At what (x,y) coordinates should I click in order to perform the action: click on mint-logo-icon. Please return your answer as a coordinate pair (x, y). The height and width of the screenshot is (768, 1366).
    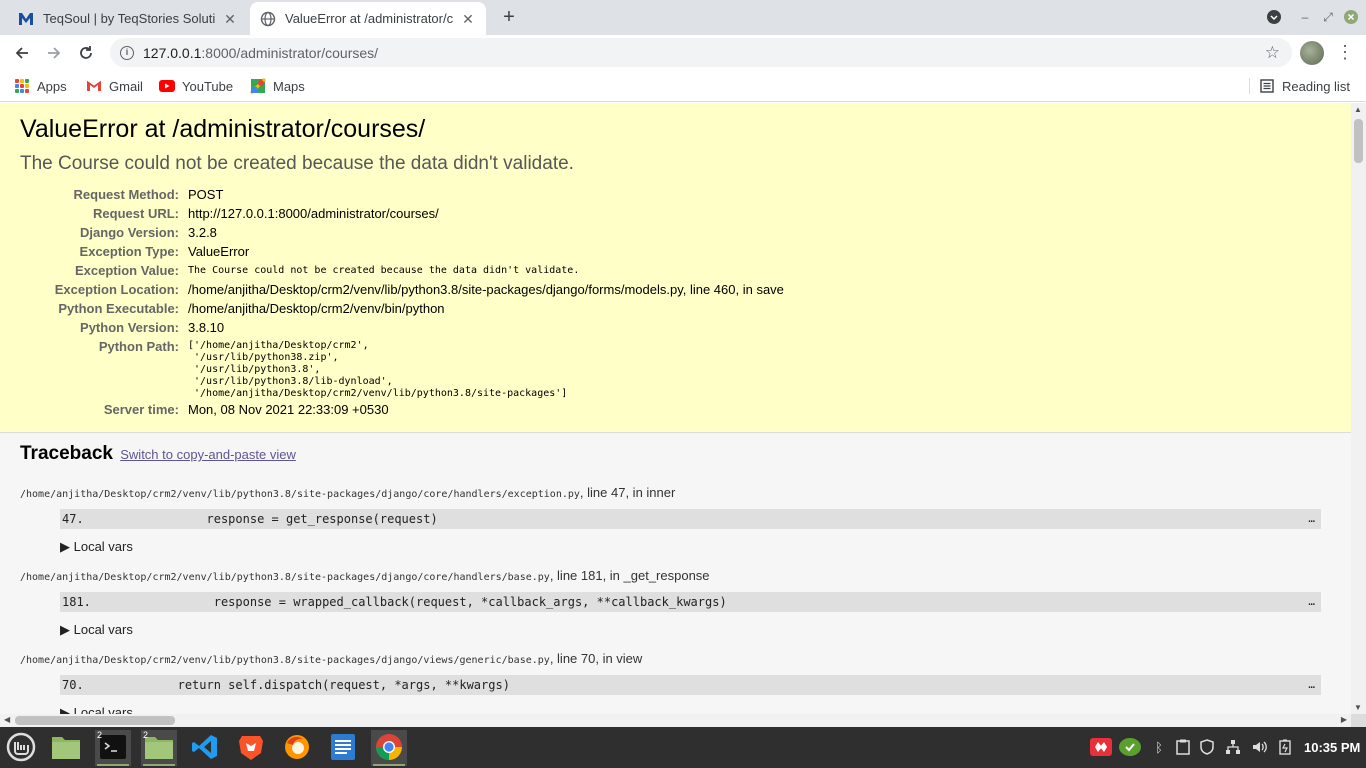
    Looking at the image, I should click on (21, 748).